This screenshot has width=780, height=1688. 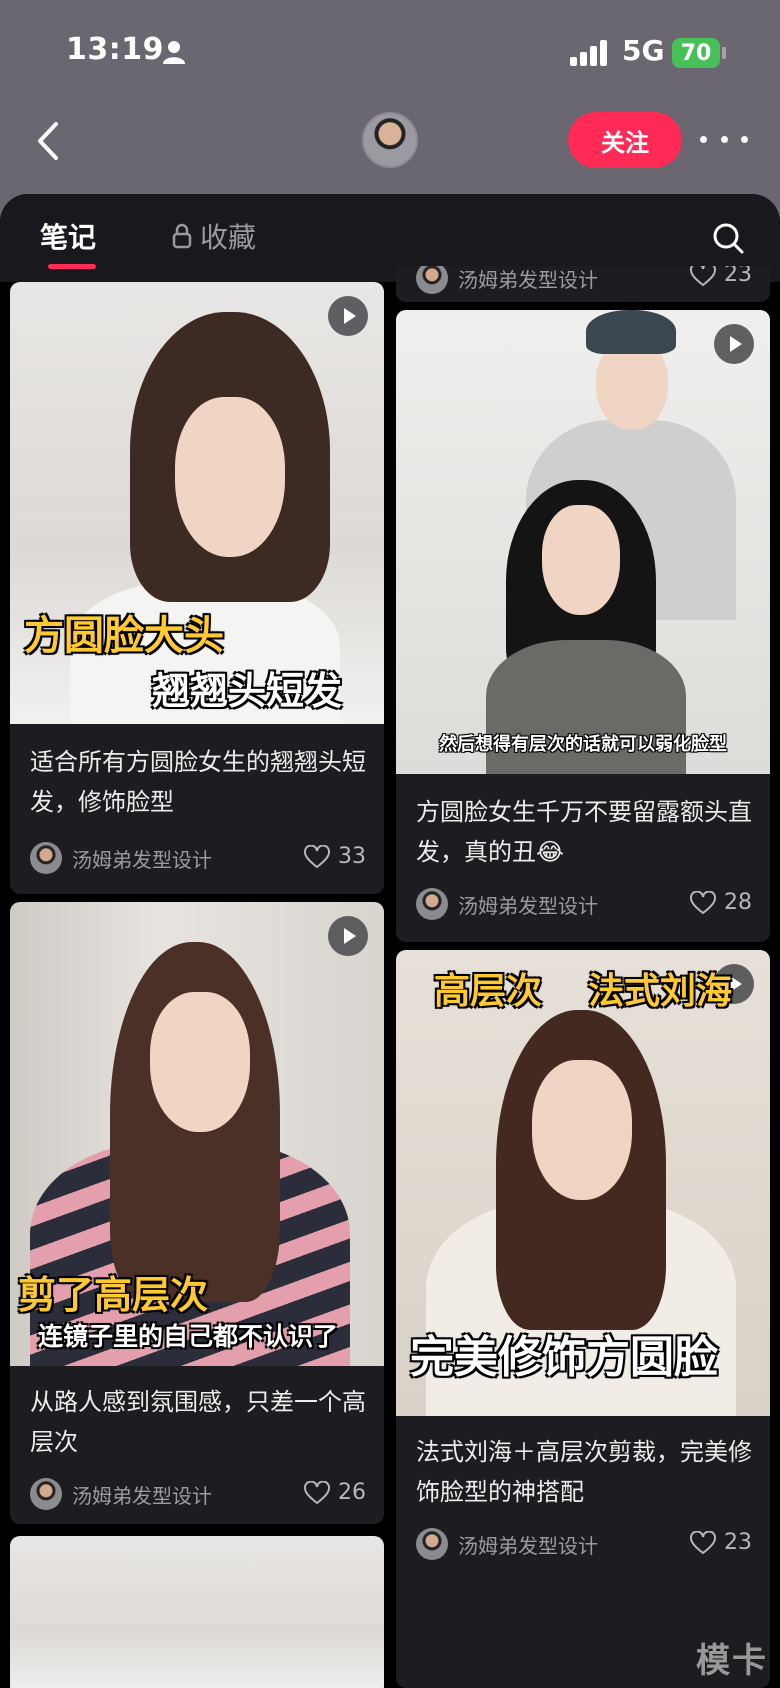 What do you see at coordinates (584, 832) in the screenshot?
I see `card-title: 方圆脸女生千万不要留露额头直发，真的丑😂` at bounding box center [584, 832].